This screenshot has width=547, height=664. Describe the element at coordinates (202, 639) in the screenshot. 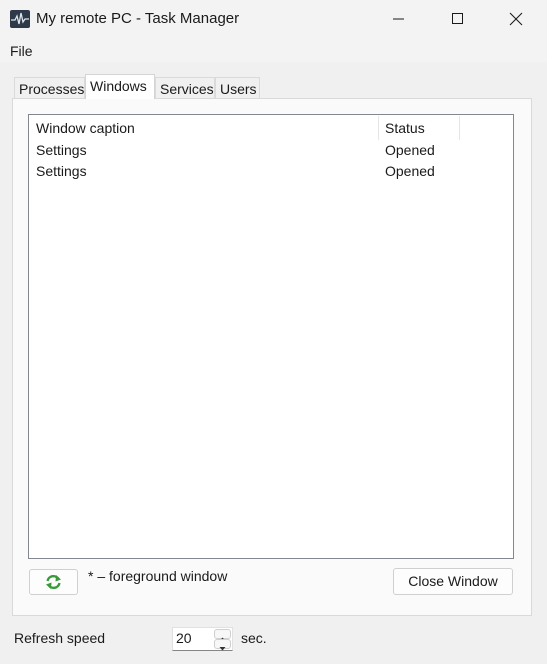

I see `refresh-speed-spinner: 20` at that location.